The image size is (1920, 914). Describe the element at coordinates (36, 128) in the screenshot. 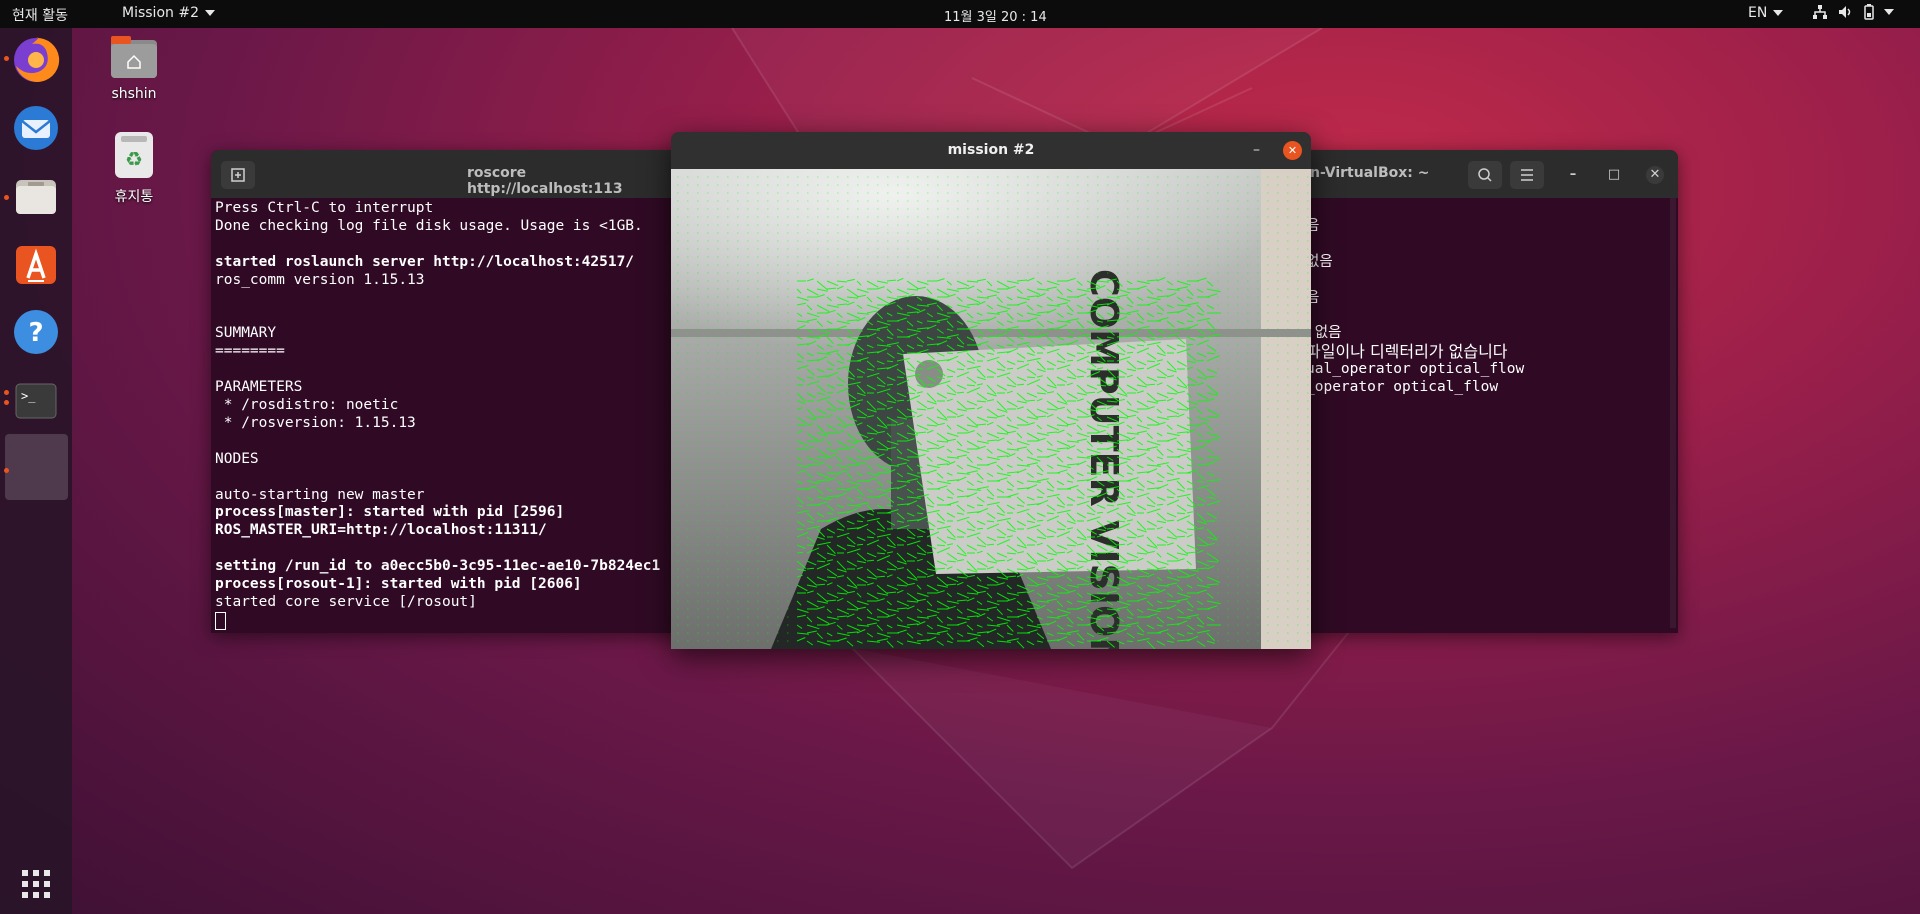

I see `thunderbird-icon` at that location.